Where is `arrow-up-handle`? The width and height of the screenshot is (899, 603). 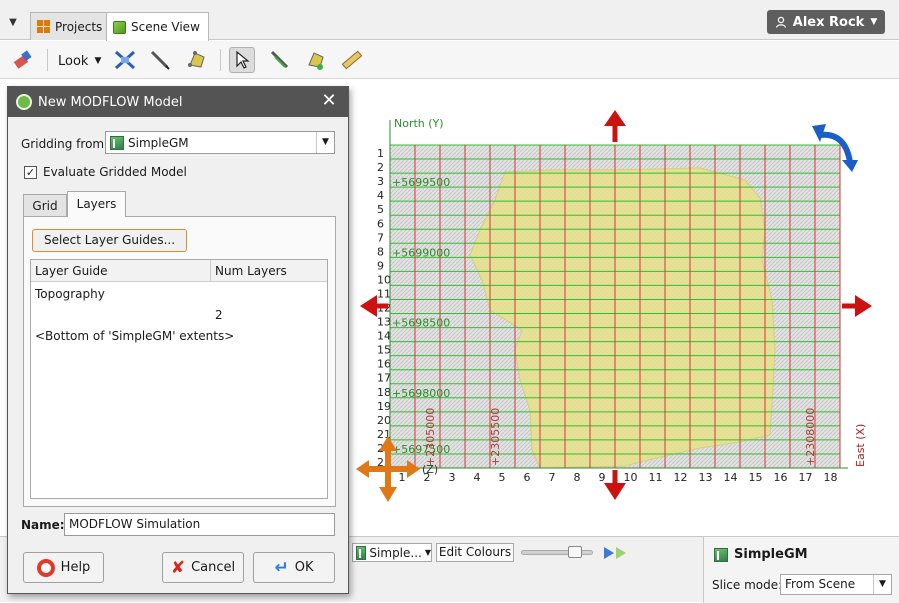 arrow-up-handle is located at coordinates (615, 126).